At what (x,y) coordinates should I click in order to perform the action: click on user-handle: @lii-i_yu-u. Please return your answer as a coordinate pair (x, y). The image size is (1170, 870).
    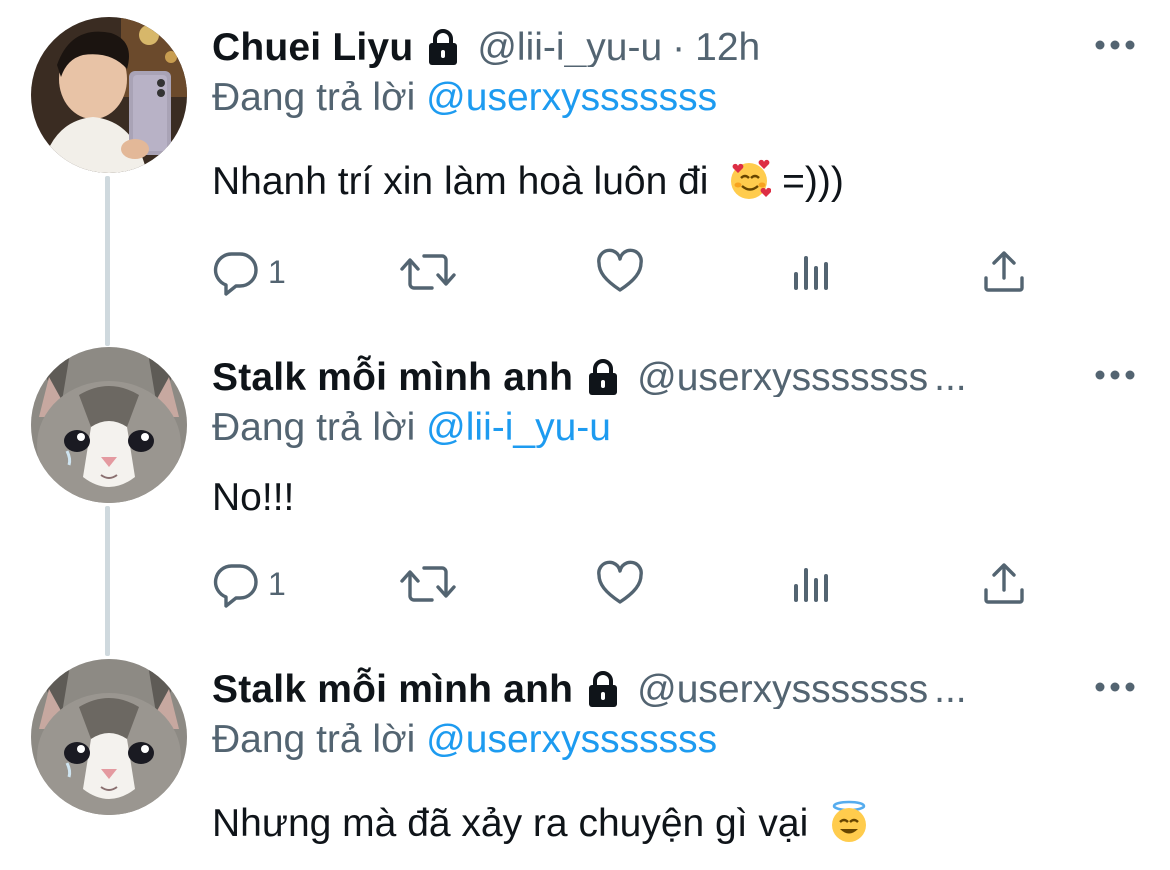
    Looking at the image, I should click on (569, 47).